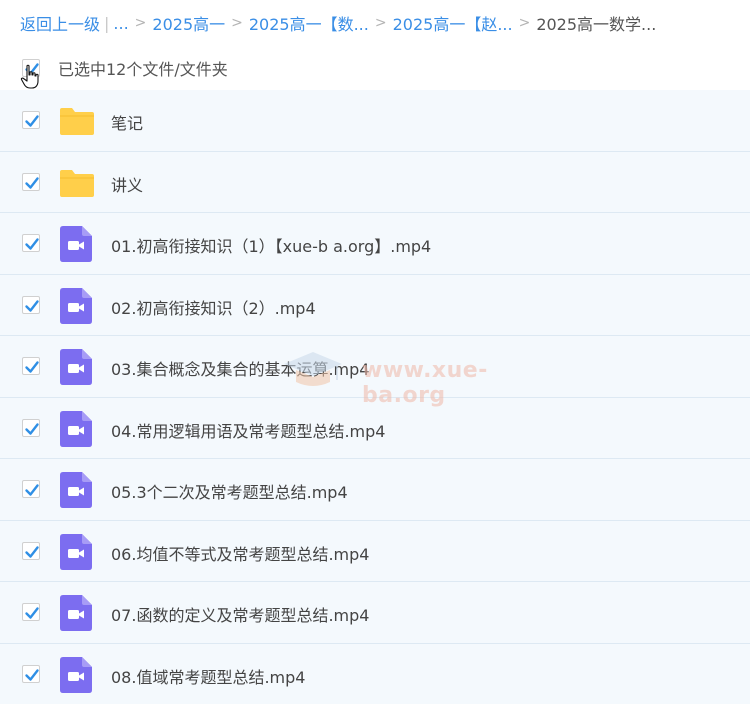 The width and height of the screenshot is (750, 704). What do you see at coordinates (375, 305) in the screenshot?
I see `file-row: 02.初高衔接知识（2）.mp4` at bounding box center [375, 305].